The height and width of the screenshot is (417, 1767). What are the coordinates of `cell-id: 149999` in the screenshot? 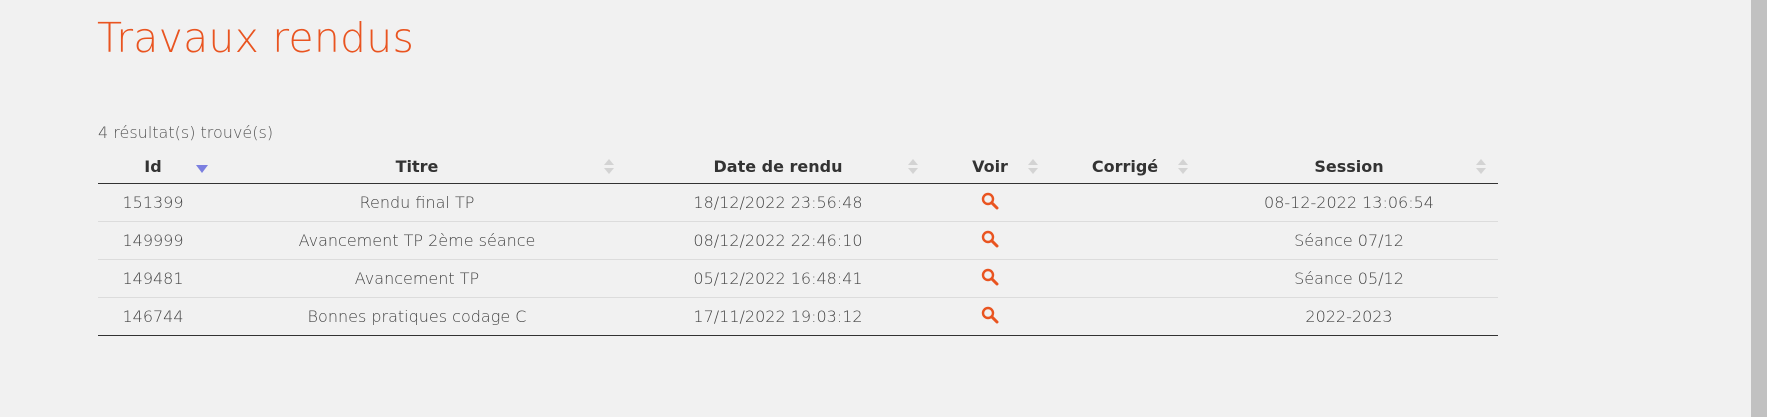 It's located at (153, 240).